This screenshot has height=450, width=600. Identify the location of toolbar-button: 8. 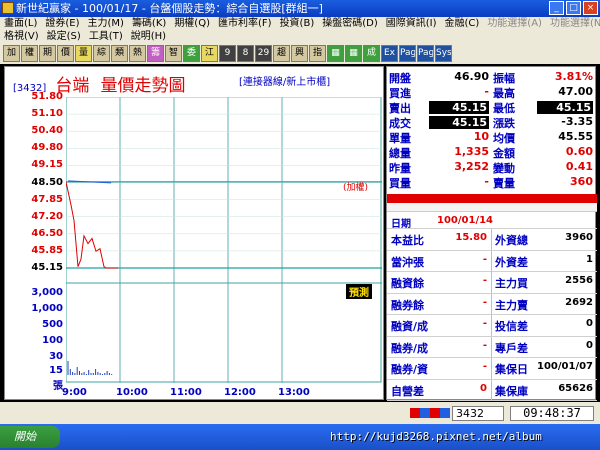
(245, 53).